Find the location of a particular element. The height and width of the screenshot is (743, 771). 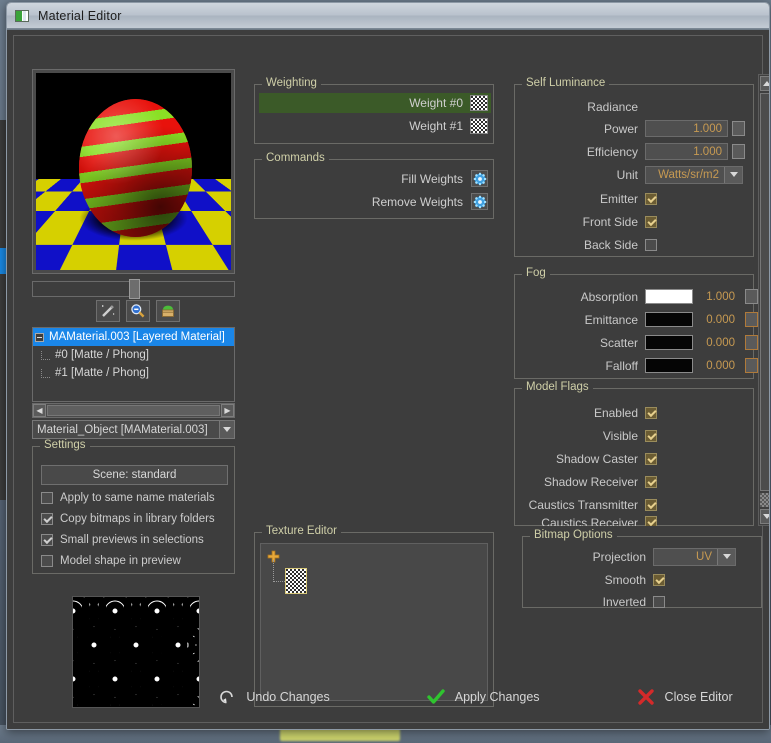

absorption-spinner is located at coordinates (751, 296).